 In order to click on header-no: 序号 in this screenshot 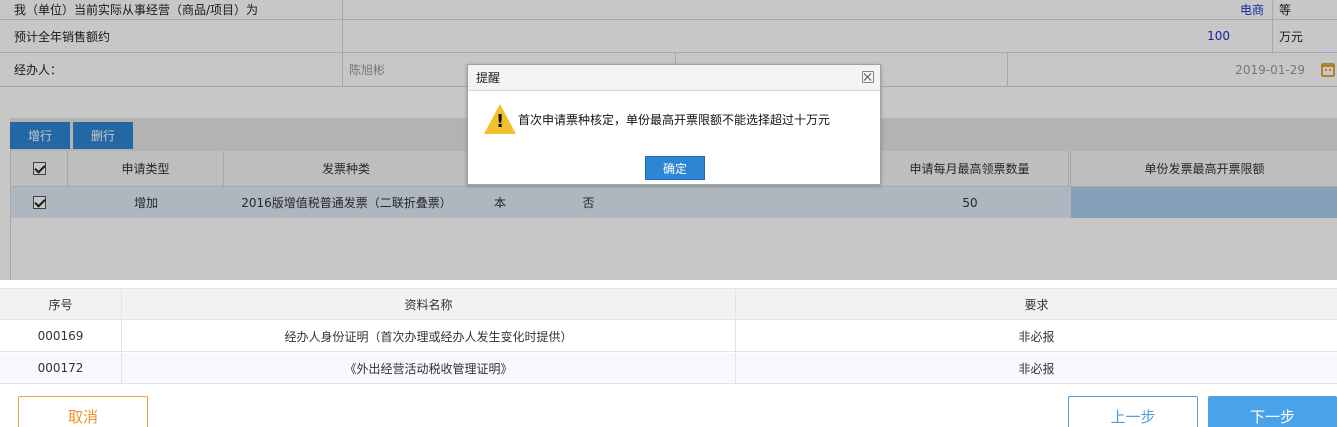, I will do `click(61, 304)`.